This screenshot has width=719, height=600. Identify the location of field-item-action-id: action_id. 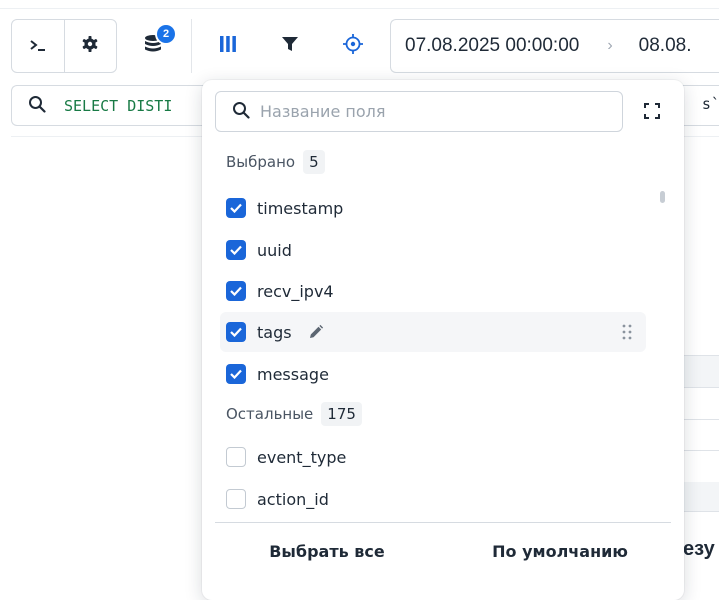
(433, 499).